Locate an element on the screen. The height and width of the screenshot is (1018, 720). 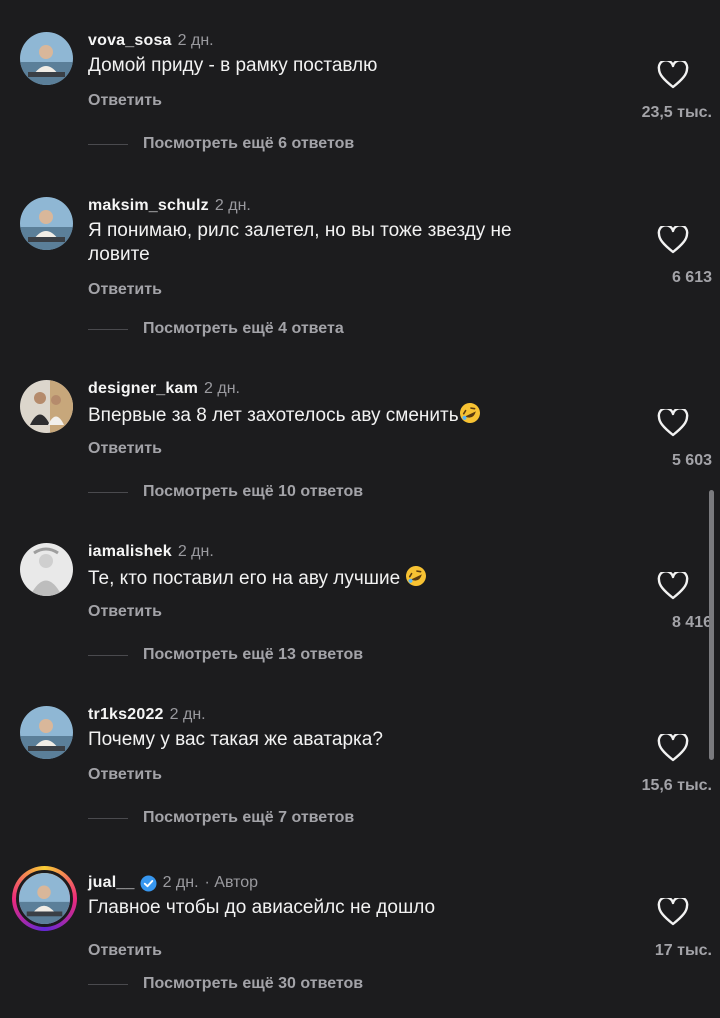
comment-text: Главное чтобы до авиасейлс не дошло is located at coordinates (262, 907).